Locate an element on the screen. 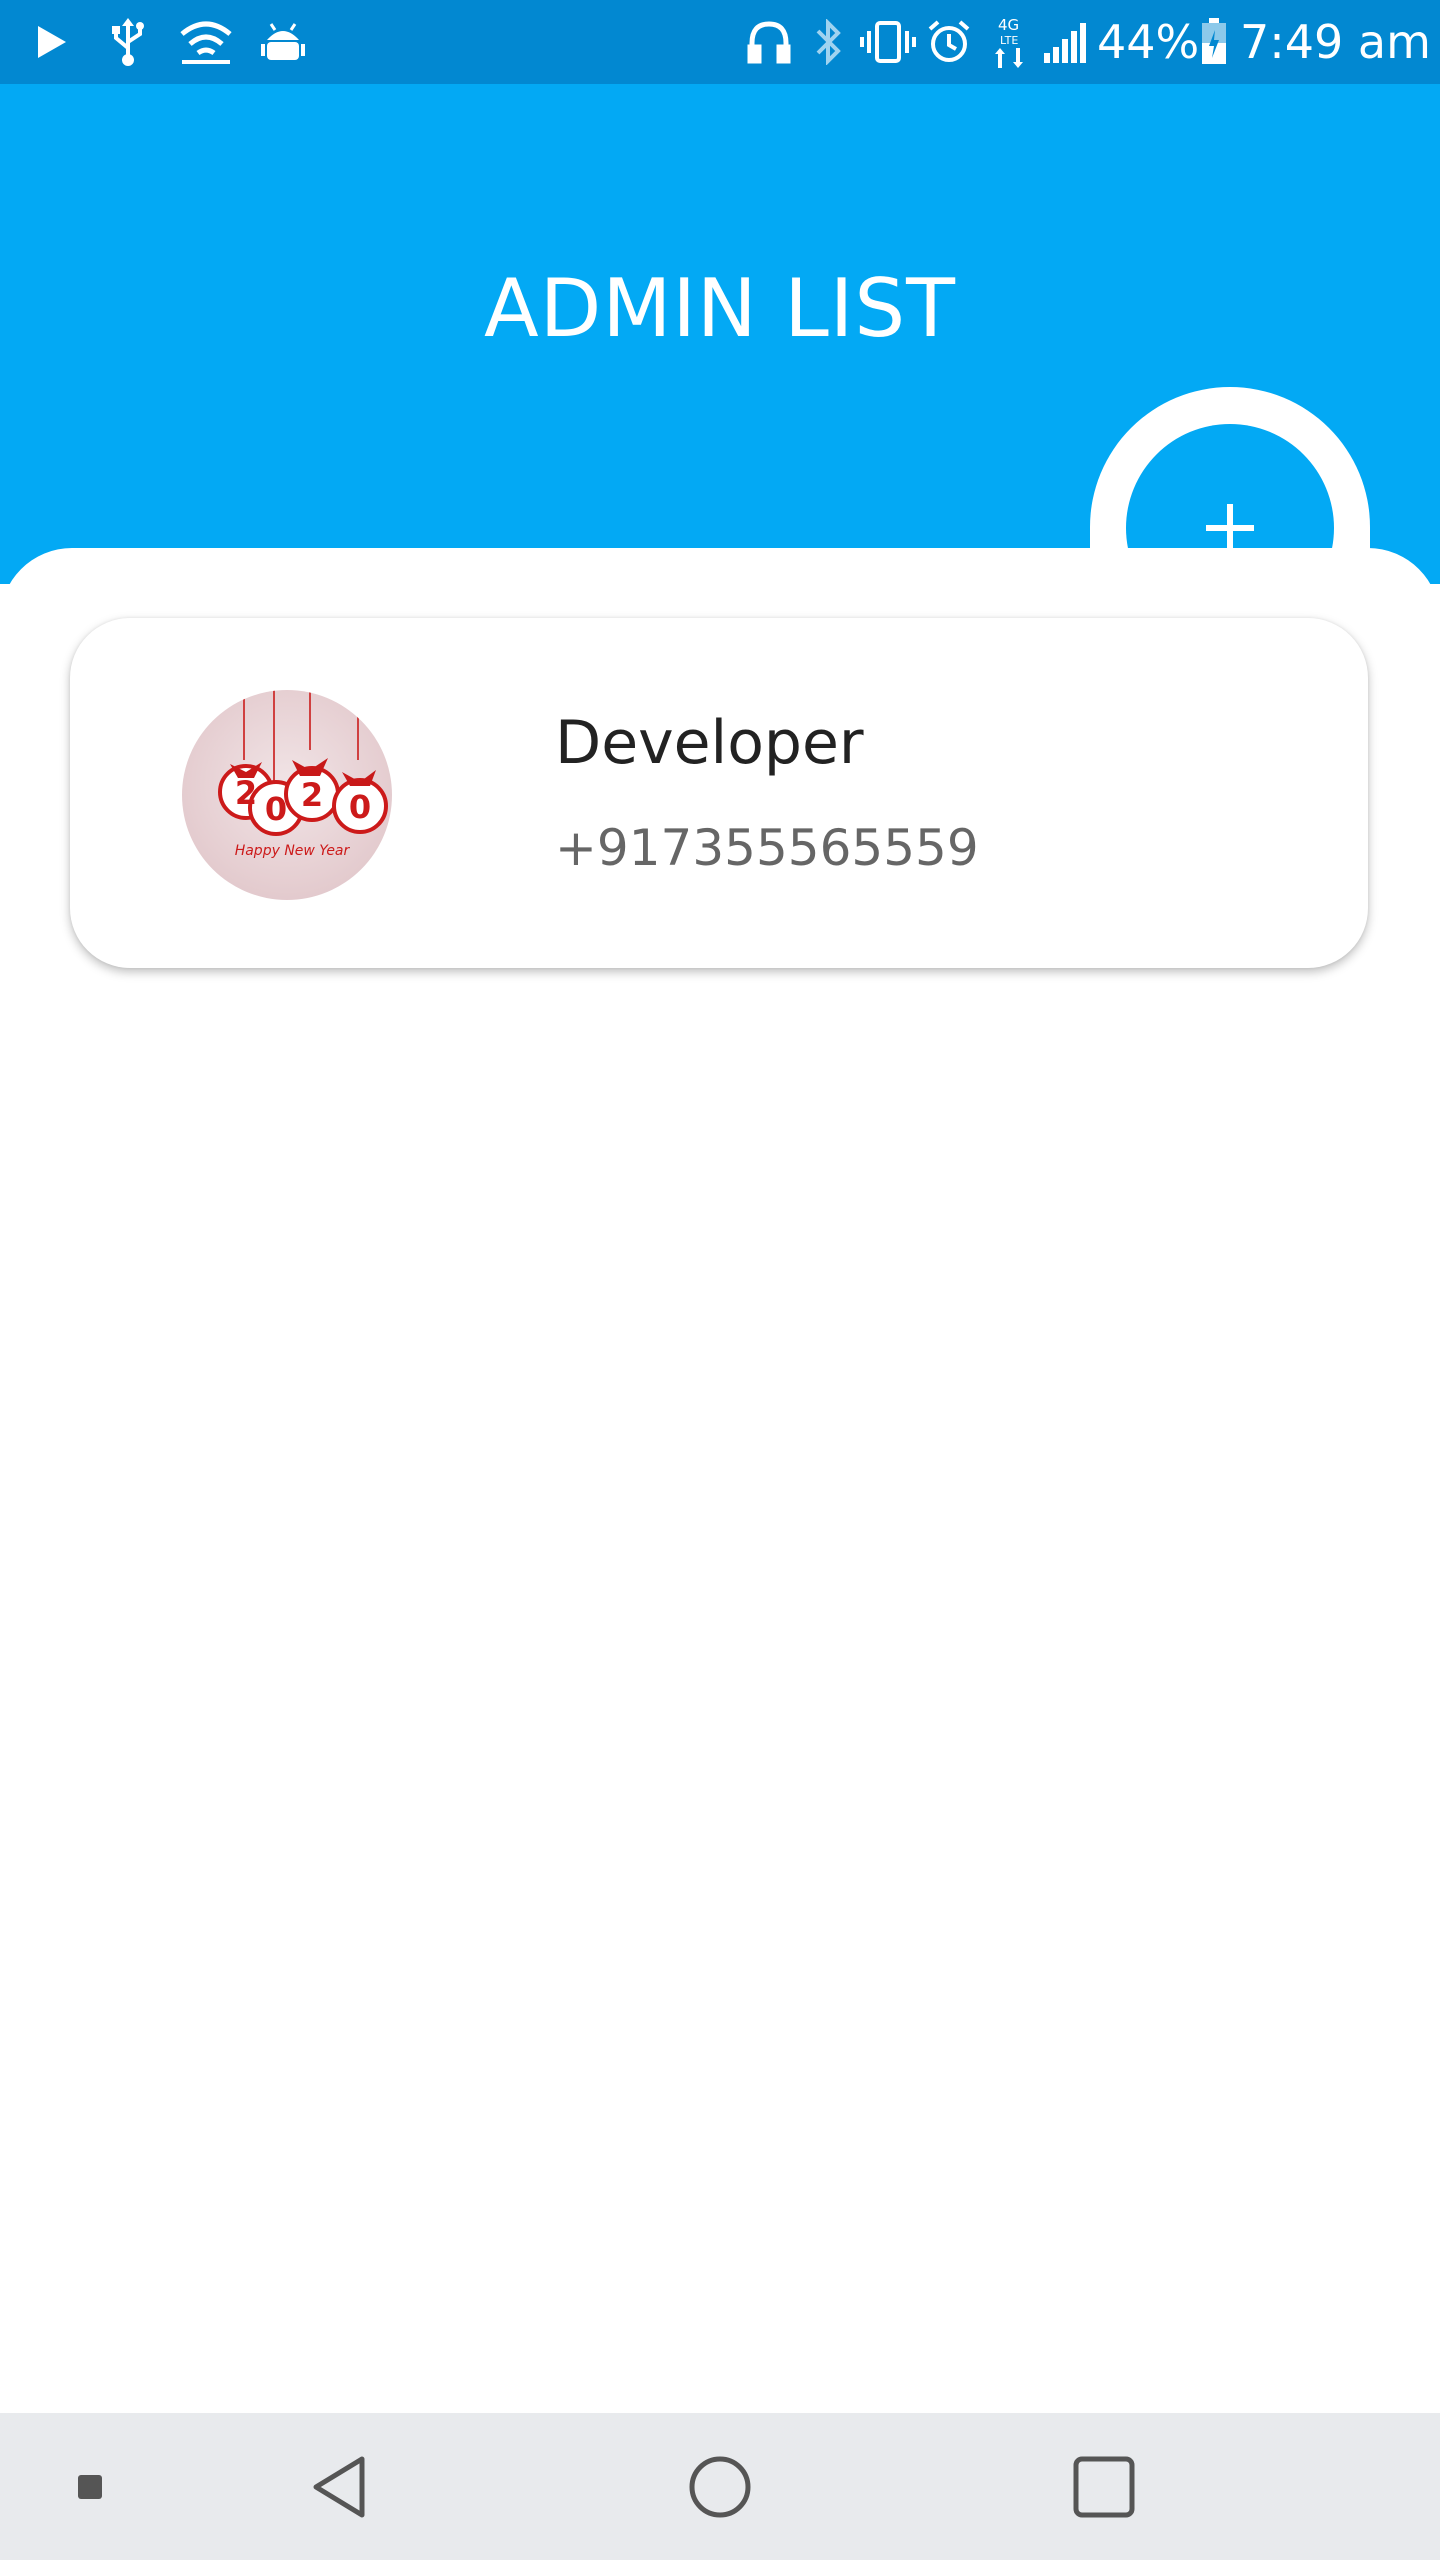 The image size is (1440, 2560). back-icon is located at coordinates (339, 2486).